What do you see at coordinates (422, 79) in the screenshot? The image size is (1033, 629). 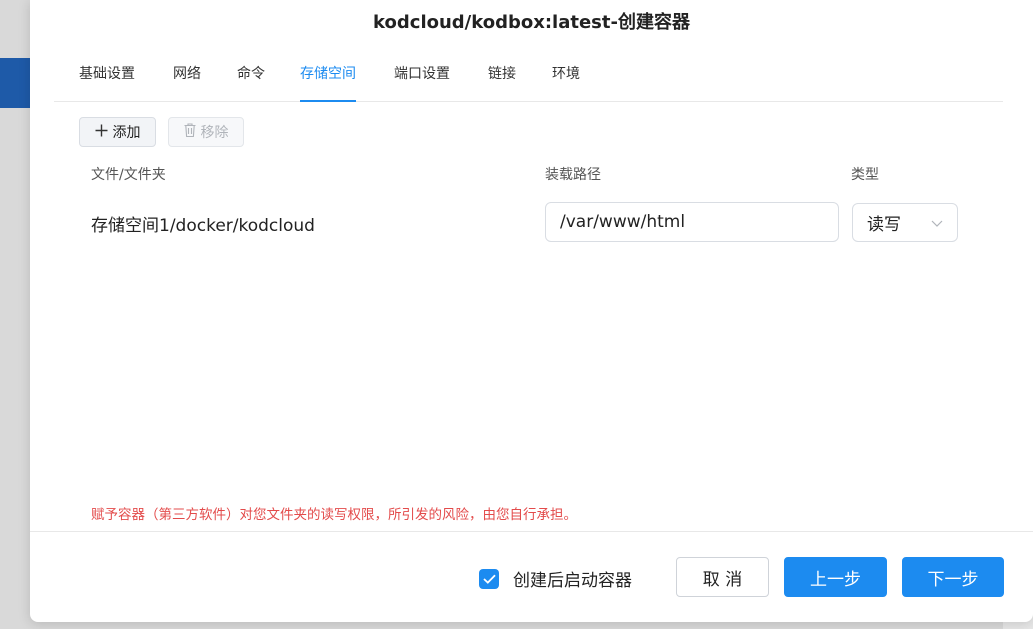 I see `tab-port-settings: 端口设置` at bounding box center [422, 79].